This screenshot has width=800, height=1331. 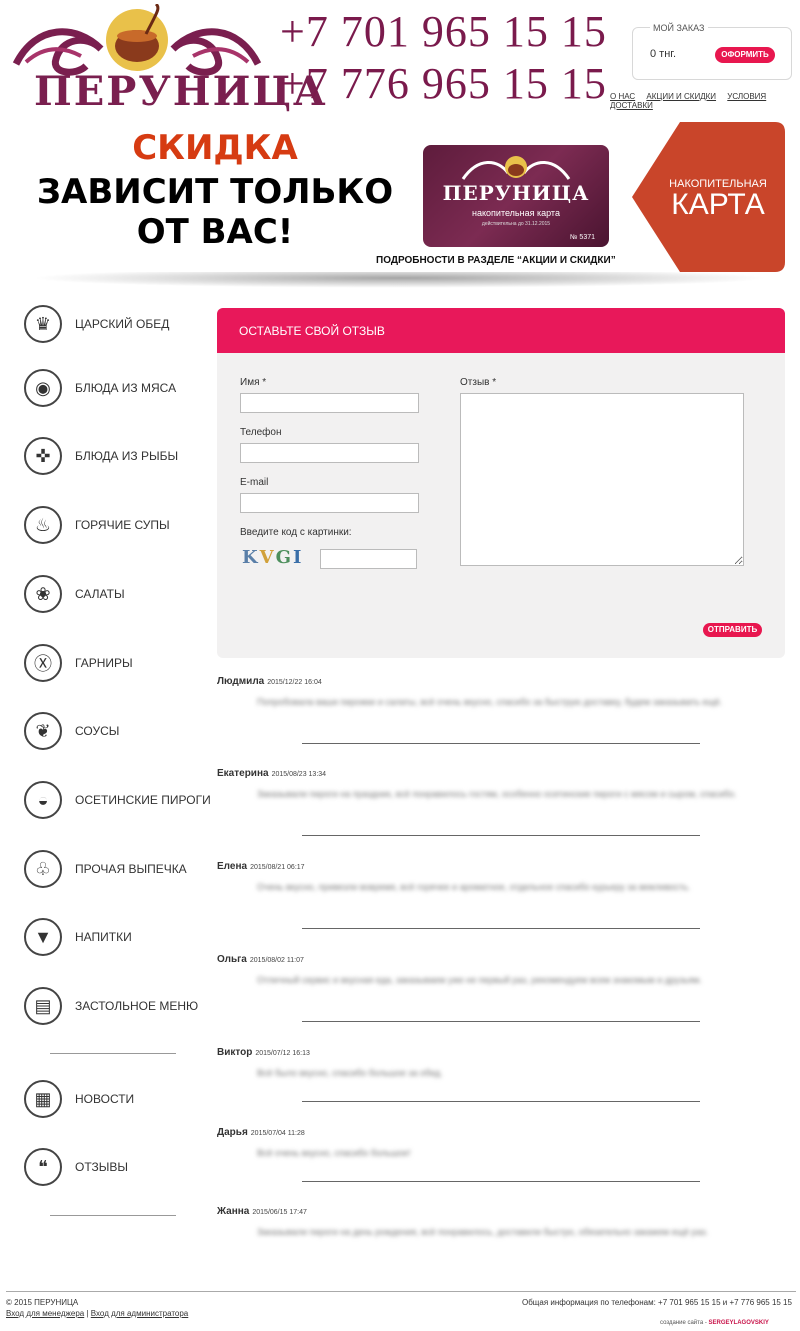 I want to click on sidebar-item: ♨ ГОРЯЧИЕ СУПЫ, so click(x=119, y=526).